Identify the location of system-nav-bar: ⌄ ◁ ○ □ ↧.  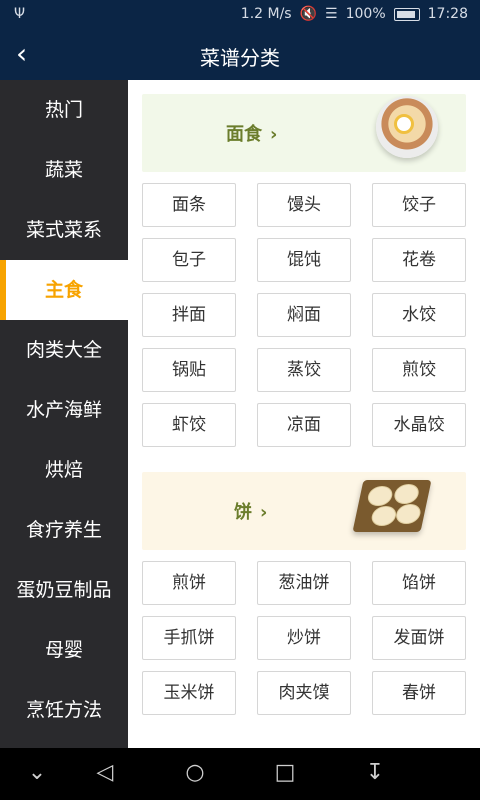
(240, 774).